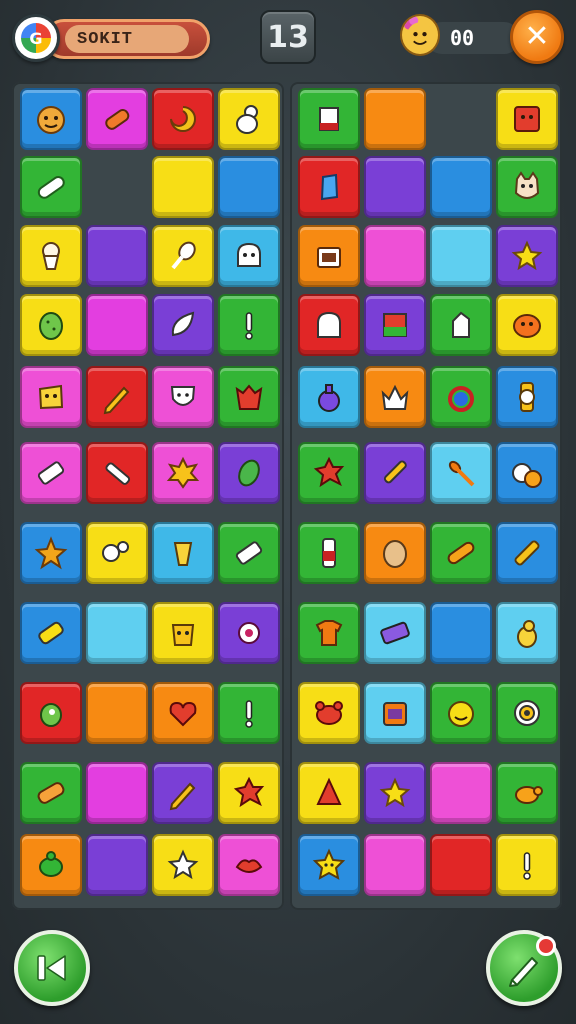 The width and height of the screenshot is (576, 1024). I want to click on leaf-green-icon, so click(249, 473).